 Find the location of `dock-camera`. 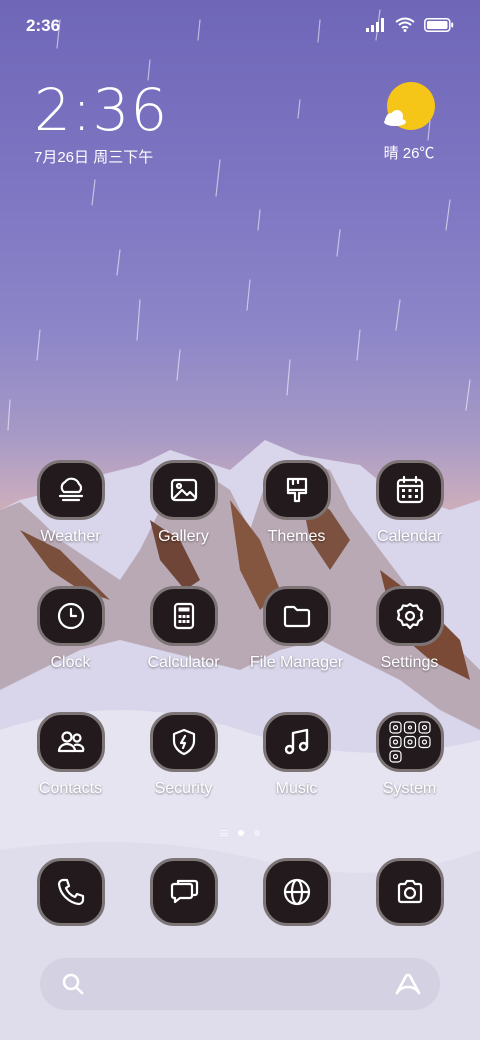

dock-camera is located at coordinates (409, 892).